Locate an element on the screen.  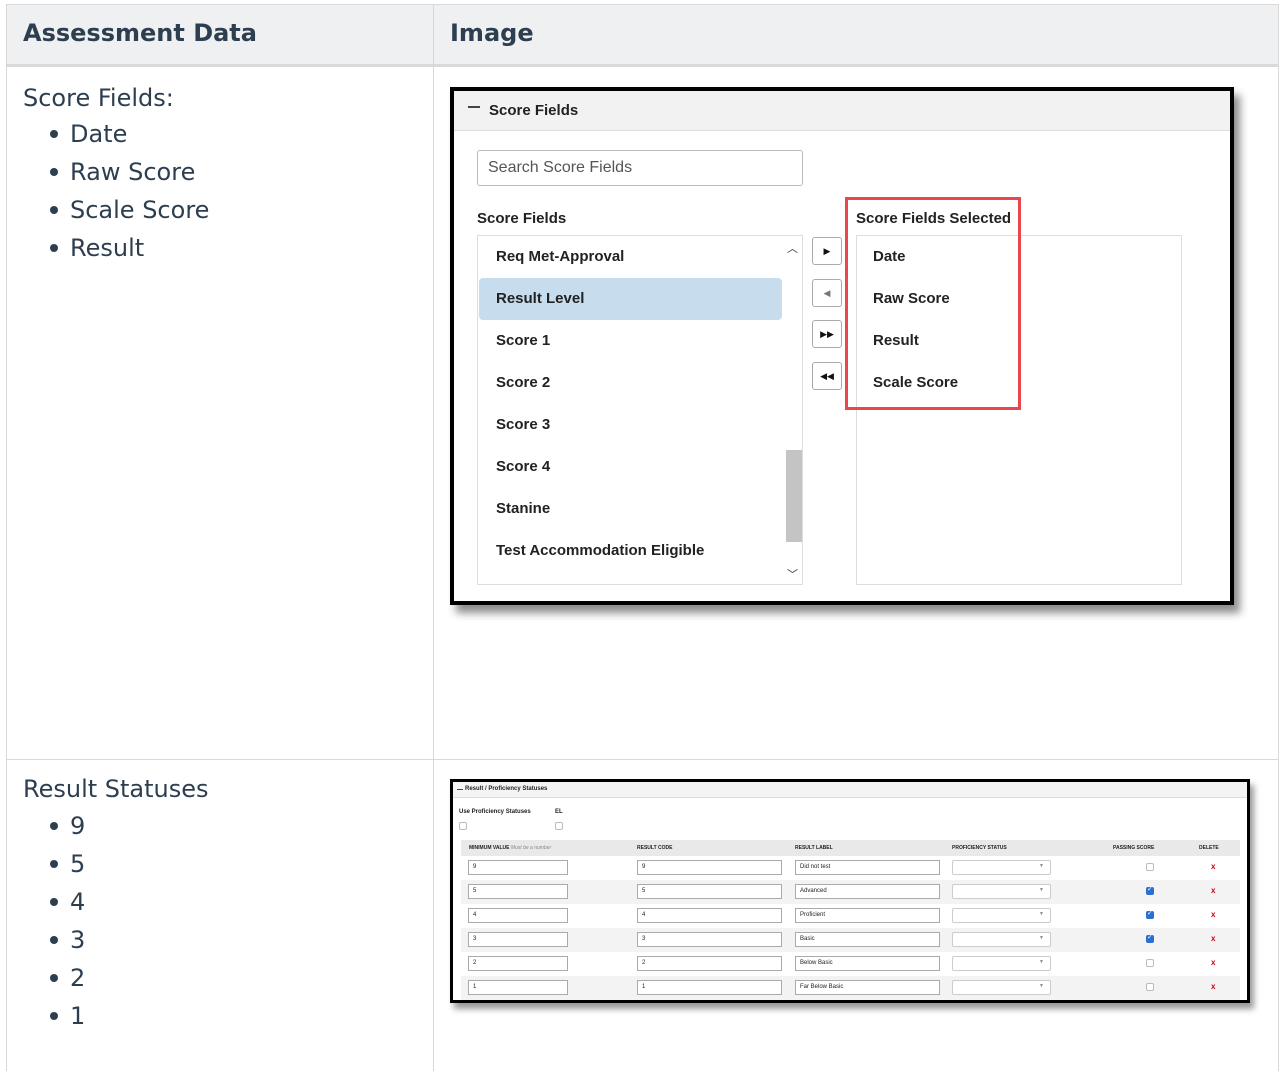
list-item: Scale Score is located at coordinates (108, 210).